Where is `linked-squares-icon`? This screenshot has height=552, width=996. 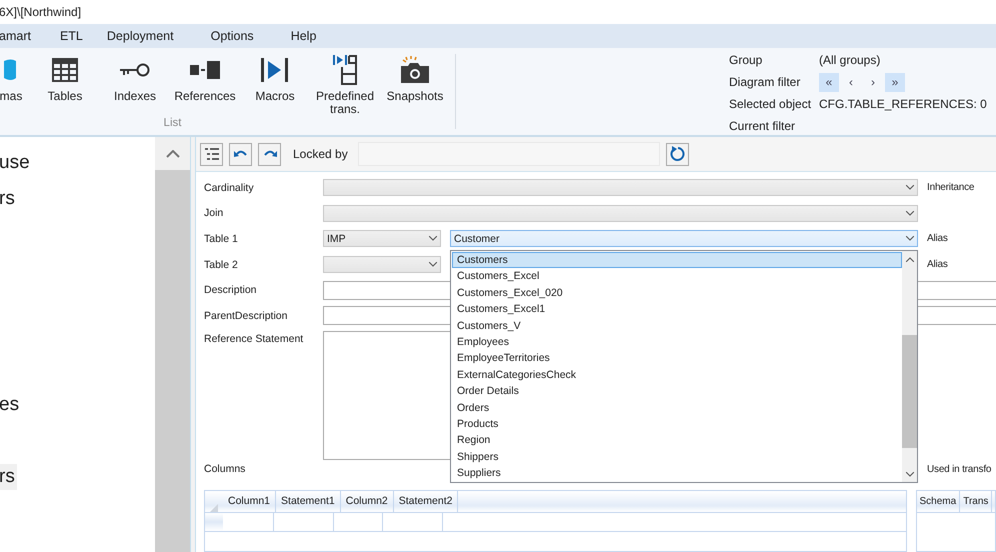 linked-squares-icon is located at coordinates (205, 70).